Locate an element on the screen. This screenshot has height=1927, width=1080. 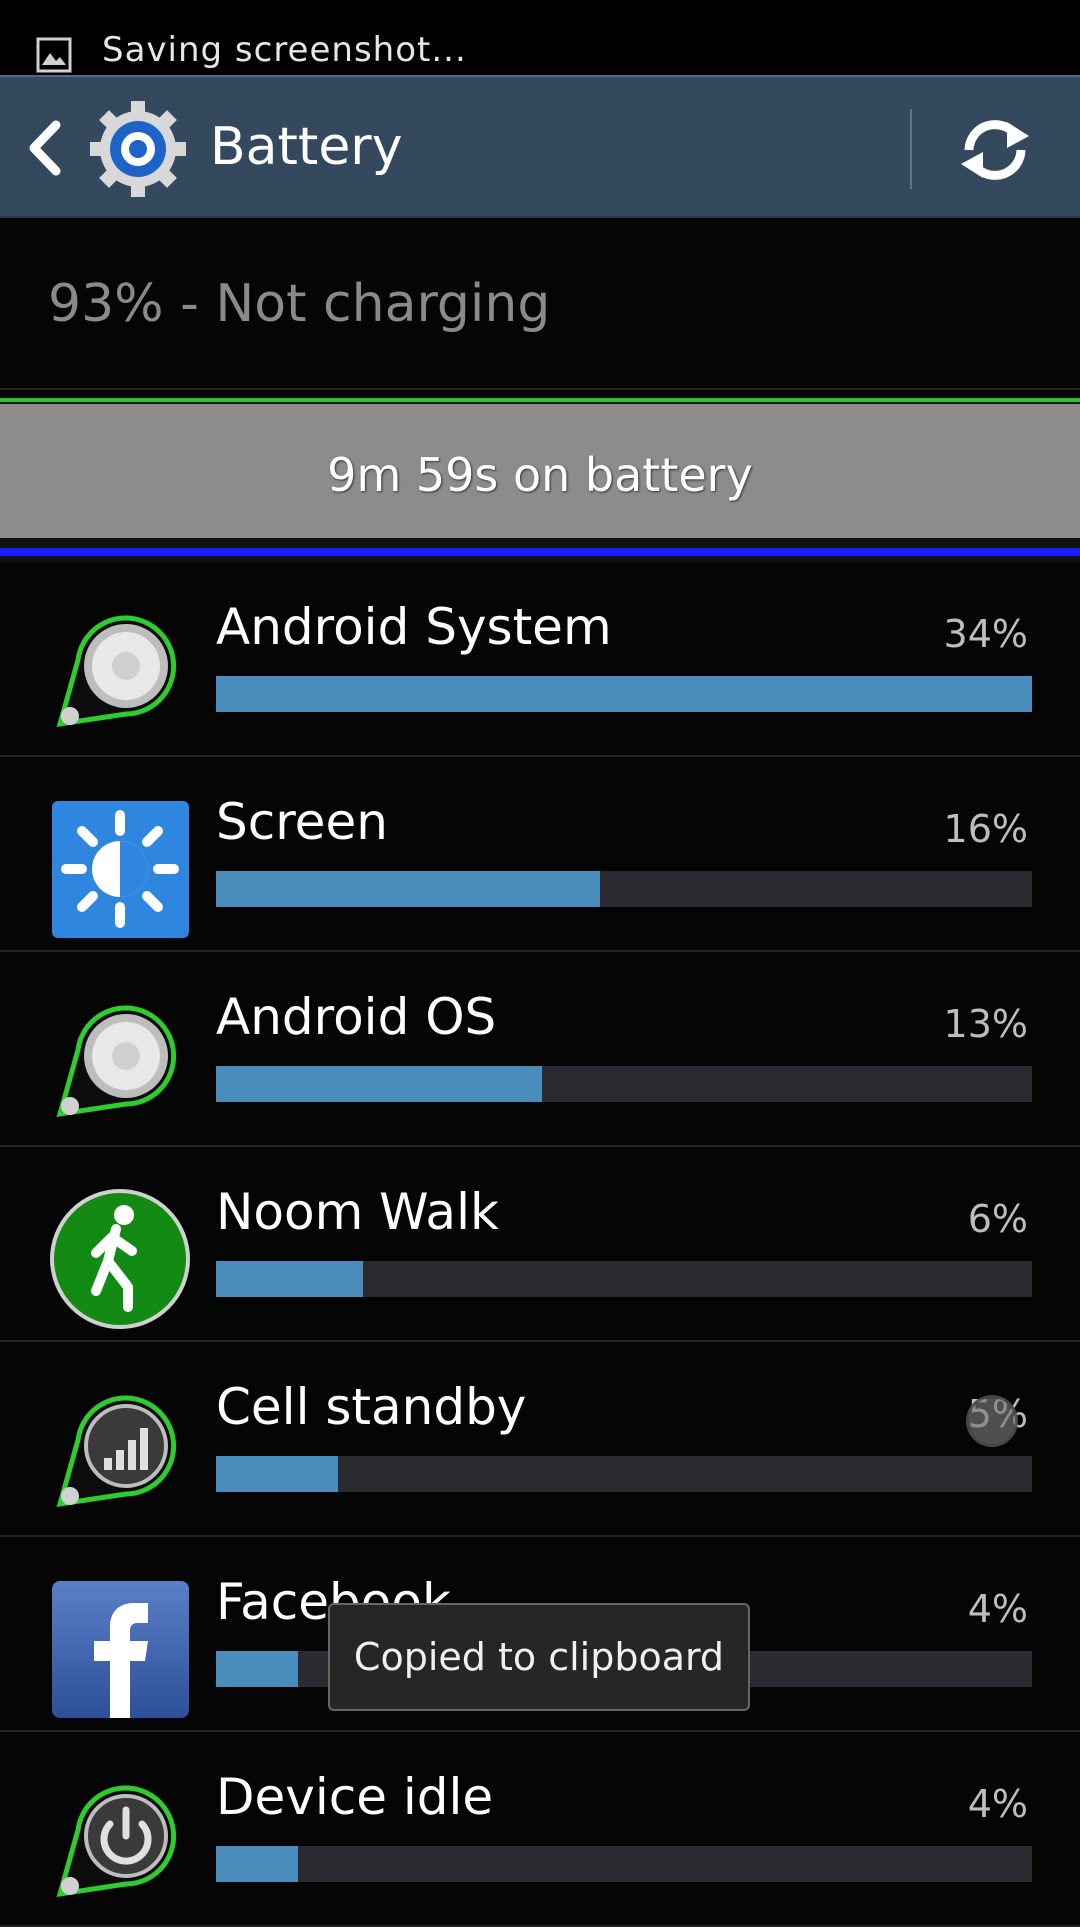
list-item-screen: Screen 16% is located at coordinates (540, 854).